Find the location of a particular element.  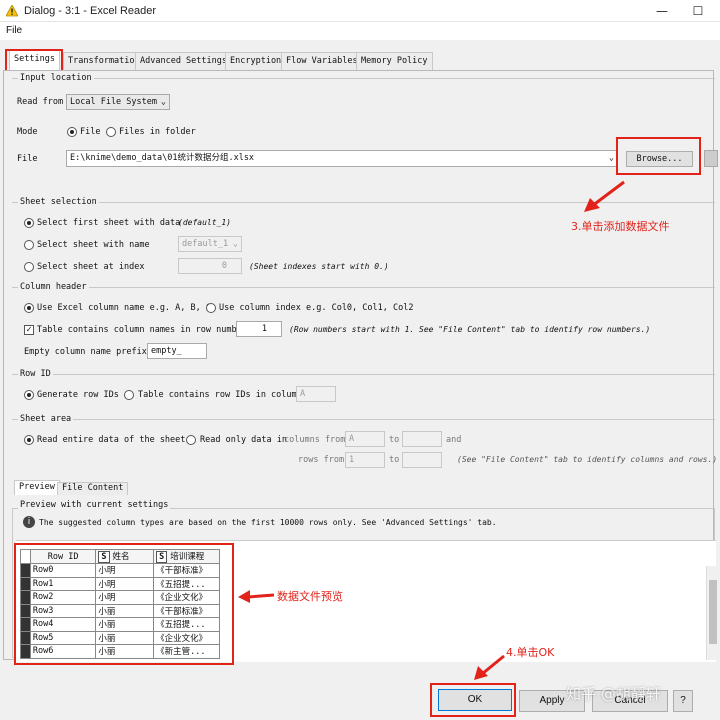

generate-row-ids-radio is located at coordinates (29, 395).